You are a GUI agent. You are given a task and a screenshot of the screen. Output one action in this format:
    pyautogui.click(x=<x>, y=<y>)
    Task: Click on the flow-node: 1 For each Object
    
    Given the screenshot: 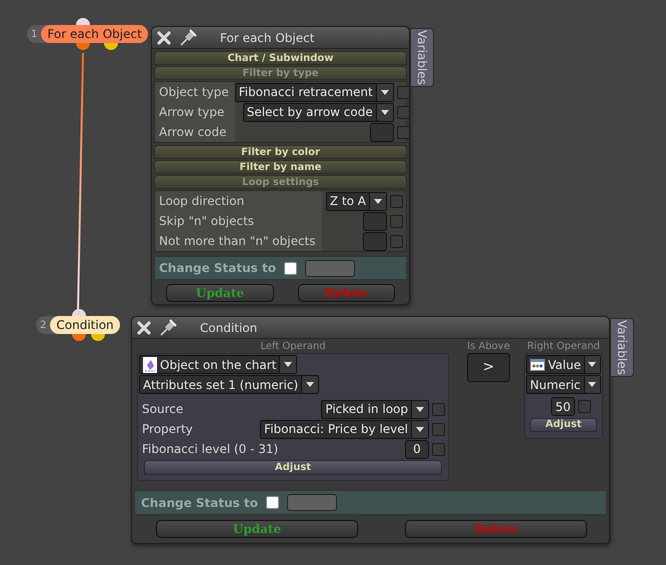 What is the action you would take?
    pyautogui.click(x=87, y=34)
    